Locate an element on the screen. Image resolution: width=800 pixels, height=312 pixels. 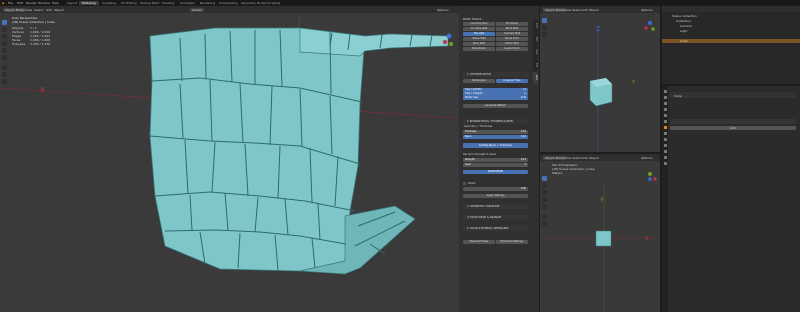
rectangles-button: Rectangles is located at coordinates (479, 81).